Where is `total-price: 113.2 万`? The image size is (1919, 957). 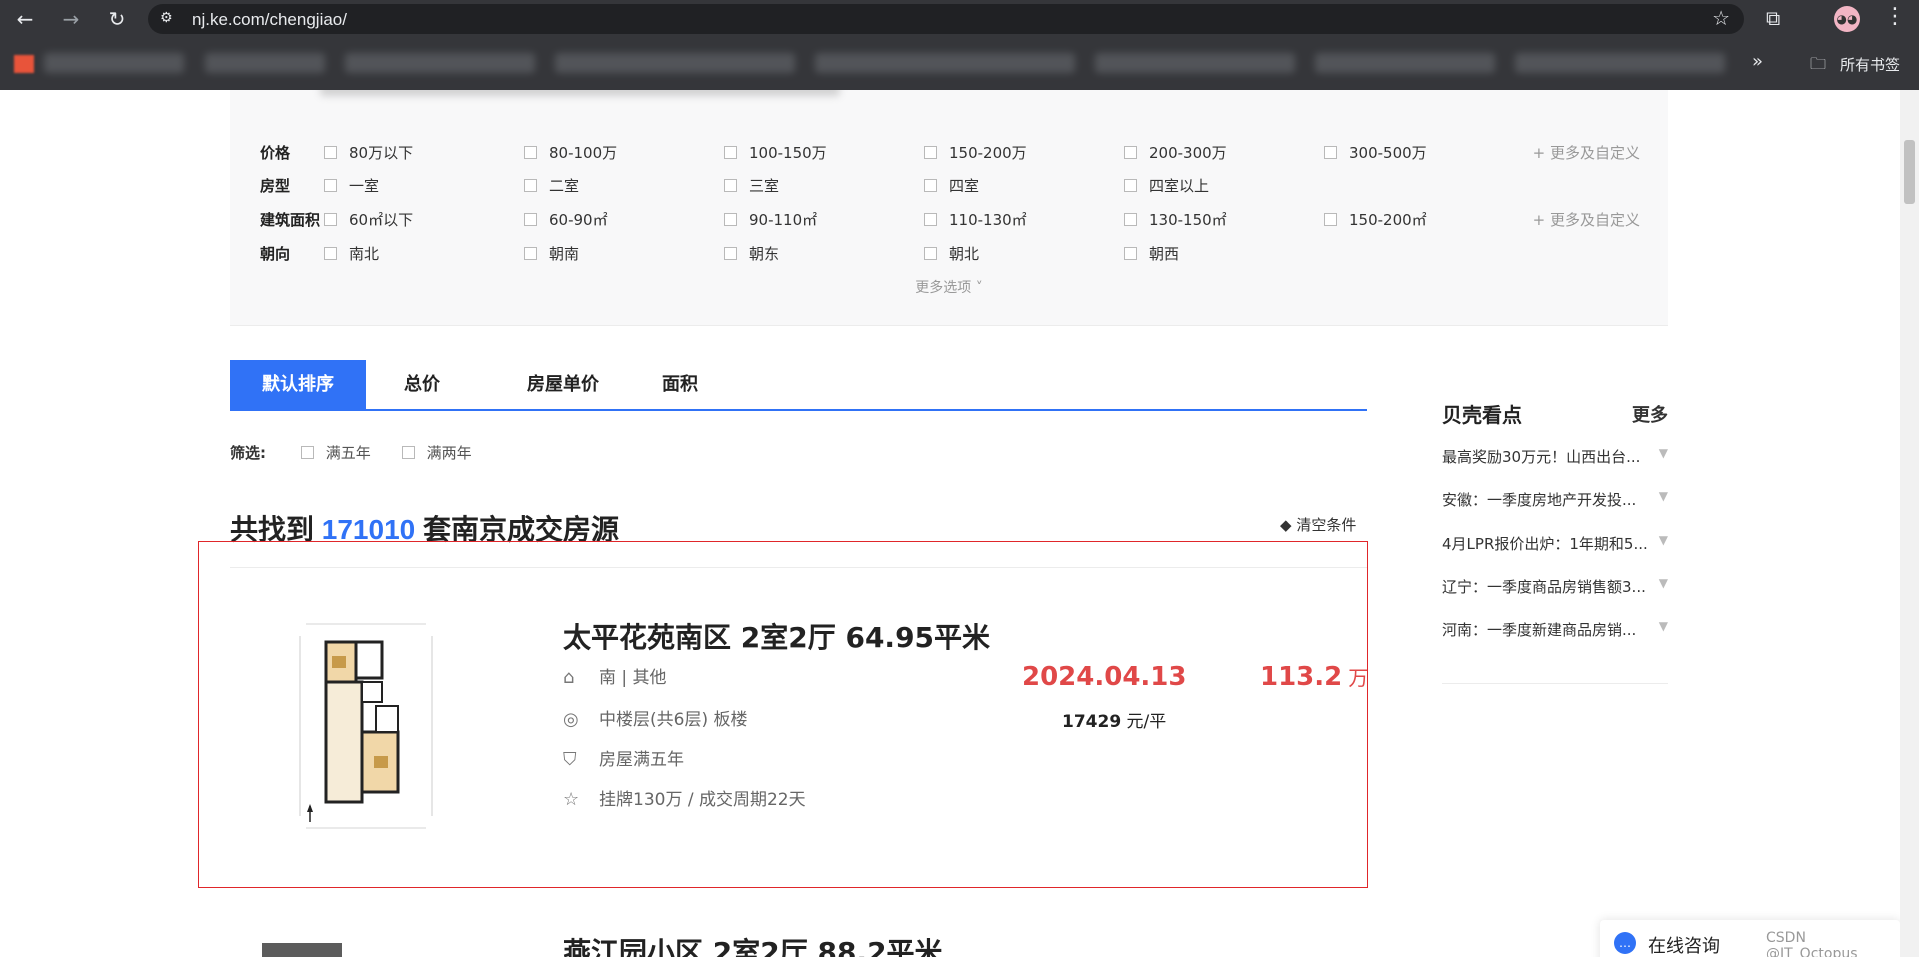
total-price: 113.2 万 is located at coordinates (1314, 677).